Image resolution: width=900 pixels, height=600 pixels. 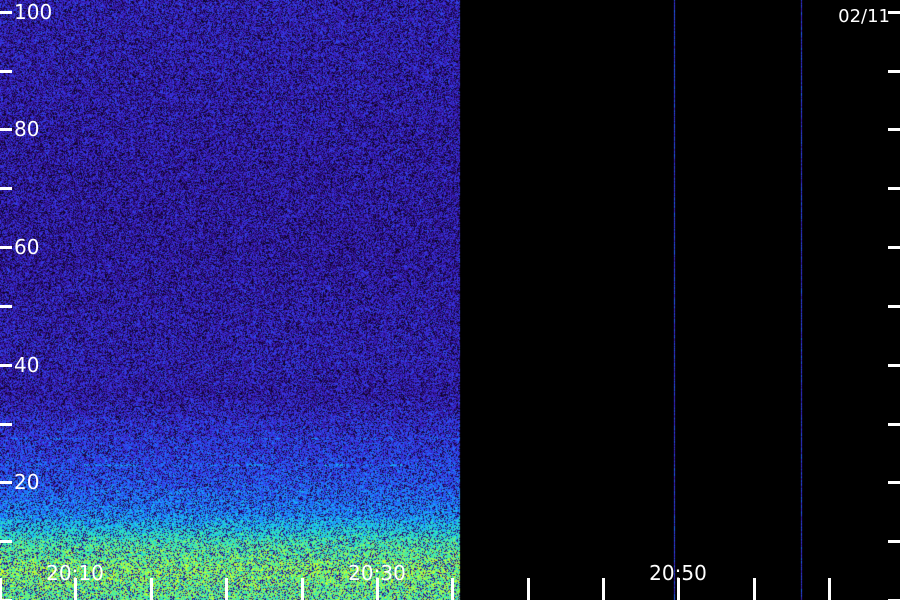 I want to click on y-tick-label: 20, so click(x=26, y=482).